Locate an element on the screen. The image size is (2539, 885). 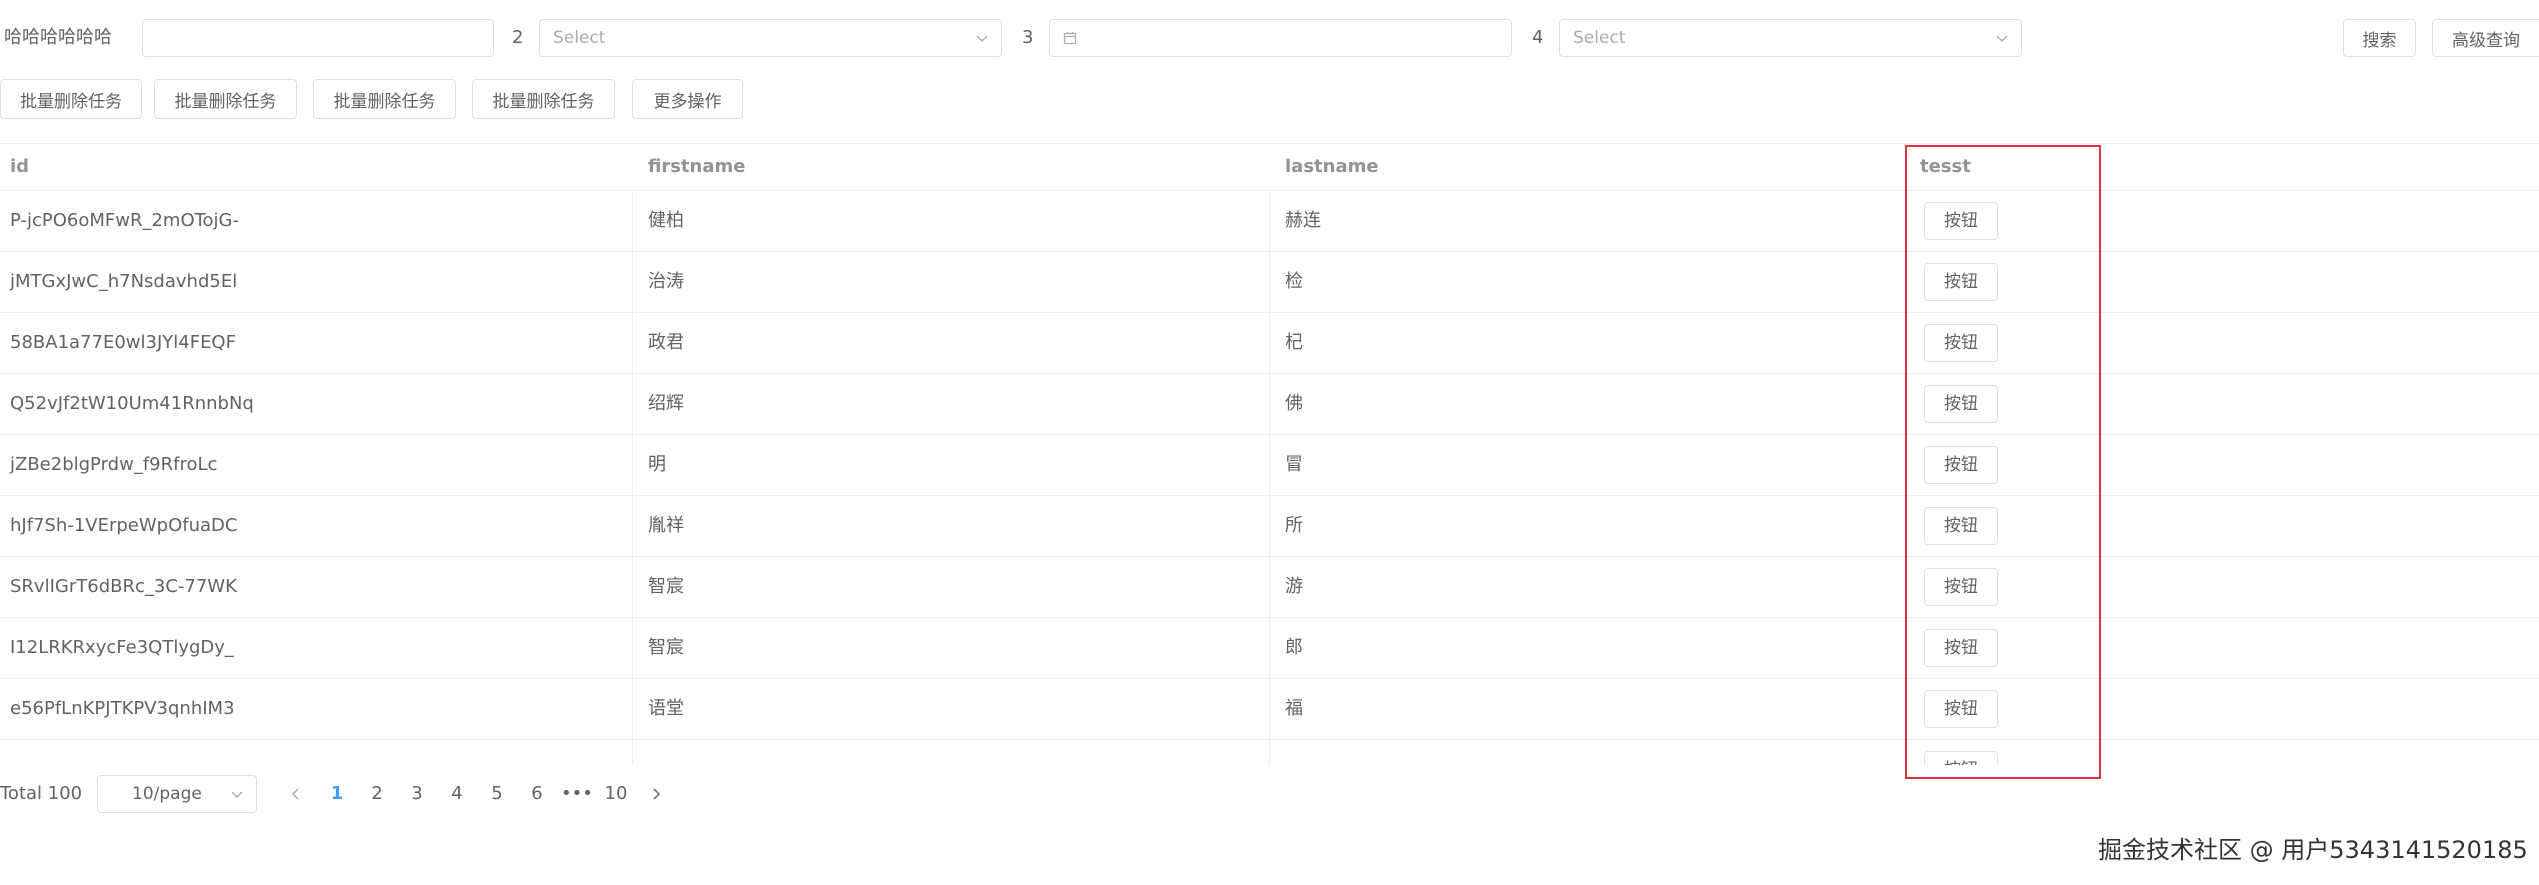
table-header: id firstname lastname tesst is located at coordinates (1269, 167).